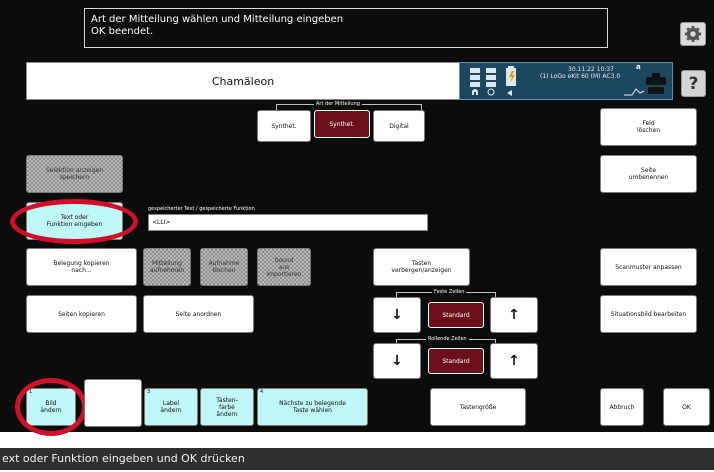  What do you see at coordinates (483, 82) in the screenshot?
I see `signal-bars-icon` at bounding box center [483, 82].